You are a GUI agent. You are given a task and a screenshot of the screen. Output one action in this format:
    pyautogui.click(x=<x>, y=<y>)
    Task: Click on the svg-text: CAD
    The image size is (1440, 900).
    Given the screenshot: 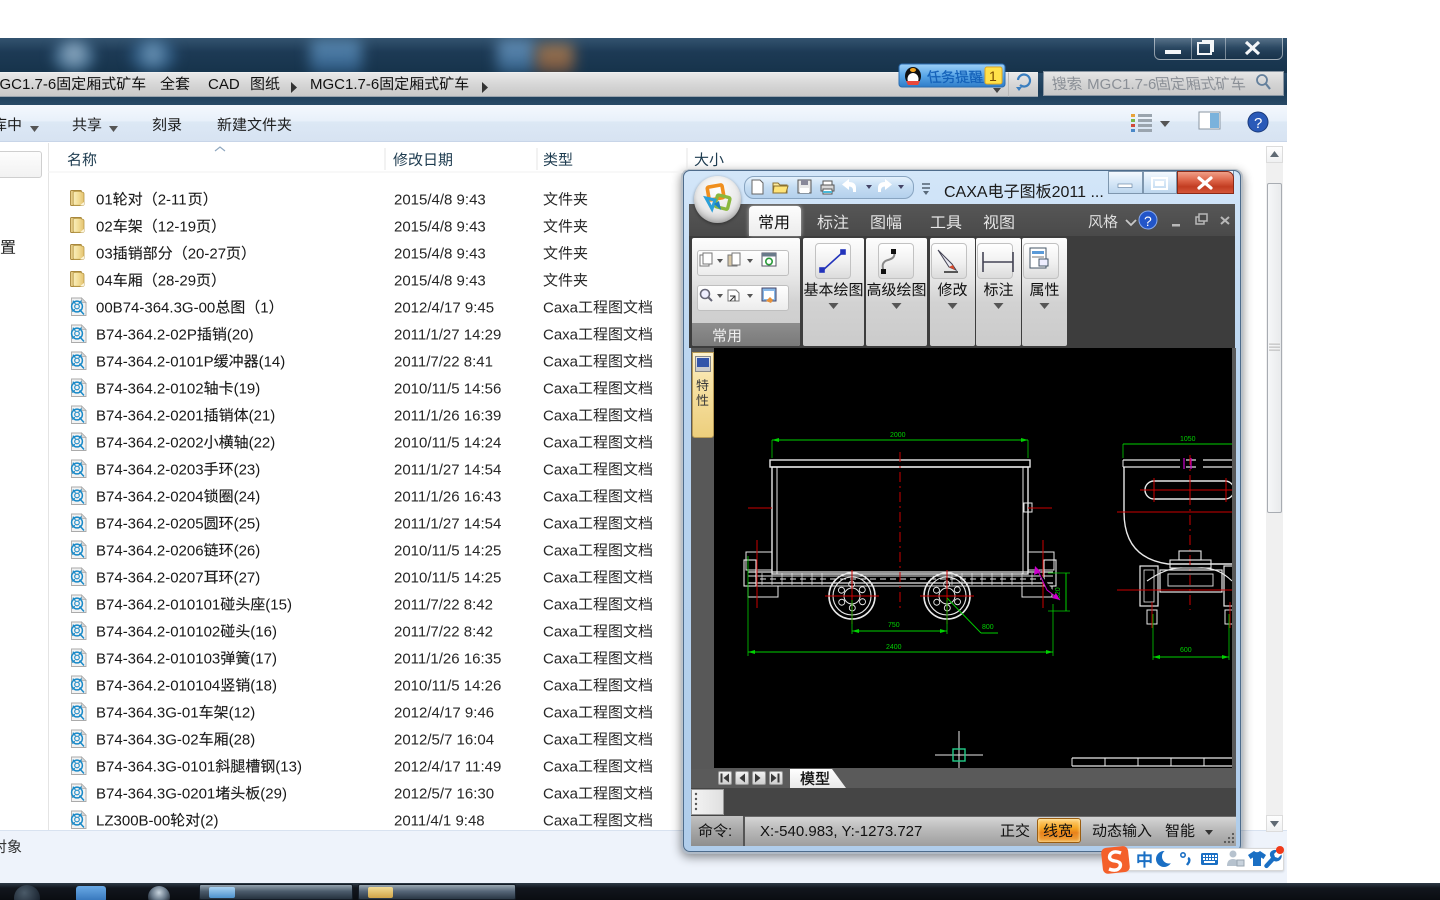 What is the action you would take?
    pyautogui.click(x=224, y=84)
    